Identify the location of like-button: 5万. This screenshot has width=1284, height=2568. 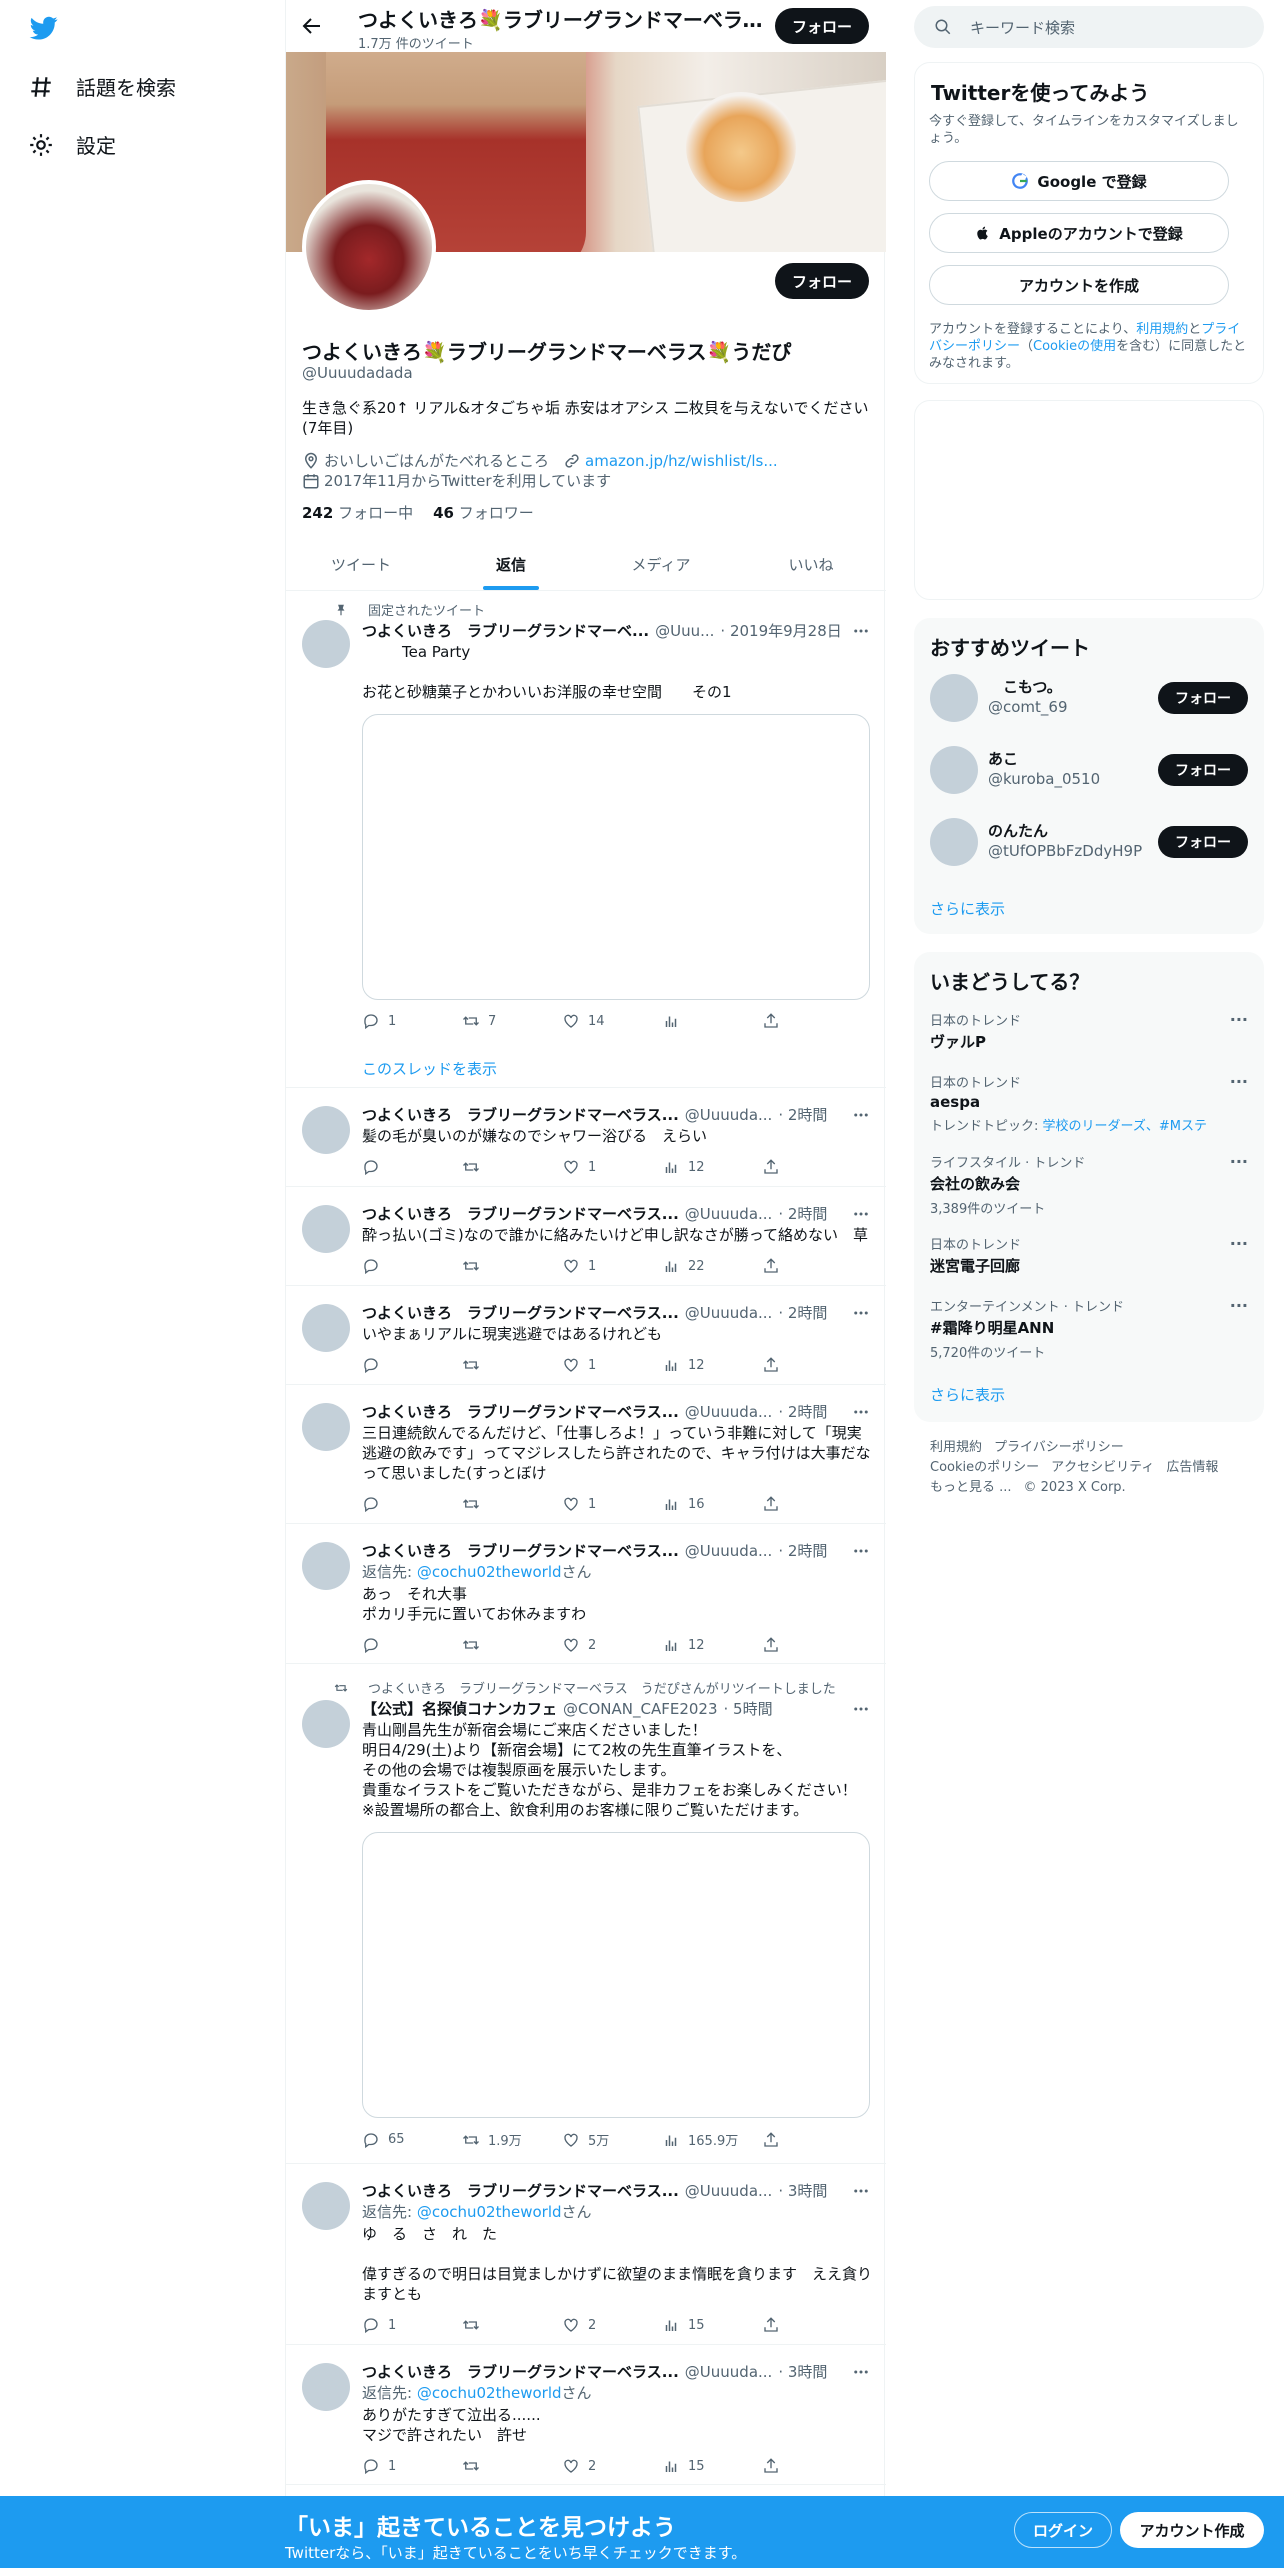
(612, 2139).